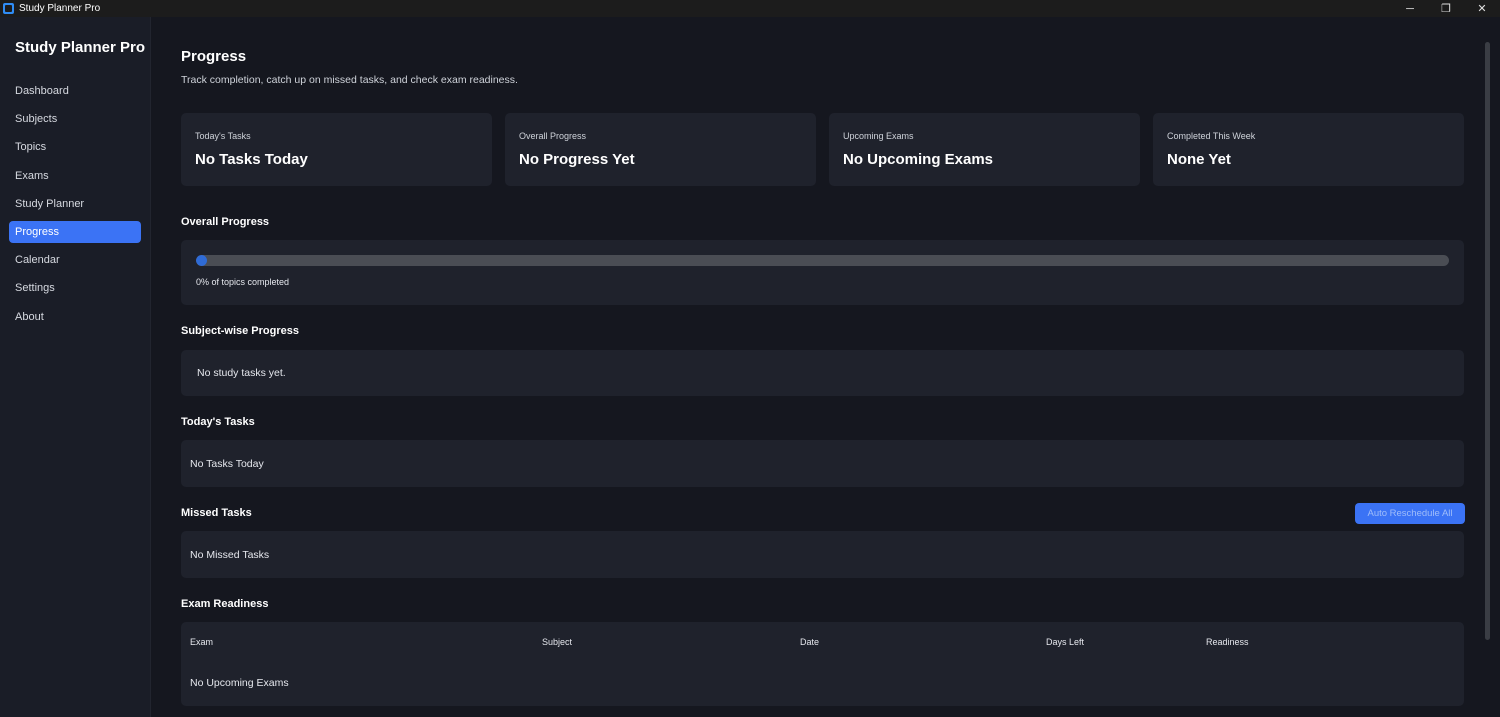  What do you see at coordinates (225, 604) in the screenshot?
I see `exam-readiness-title: Exam Readiness` at bounding box center [225, 604].